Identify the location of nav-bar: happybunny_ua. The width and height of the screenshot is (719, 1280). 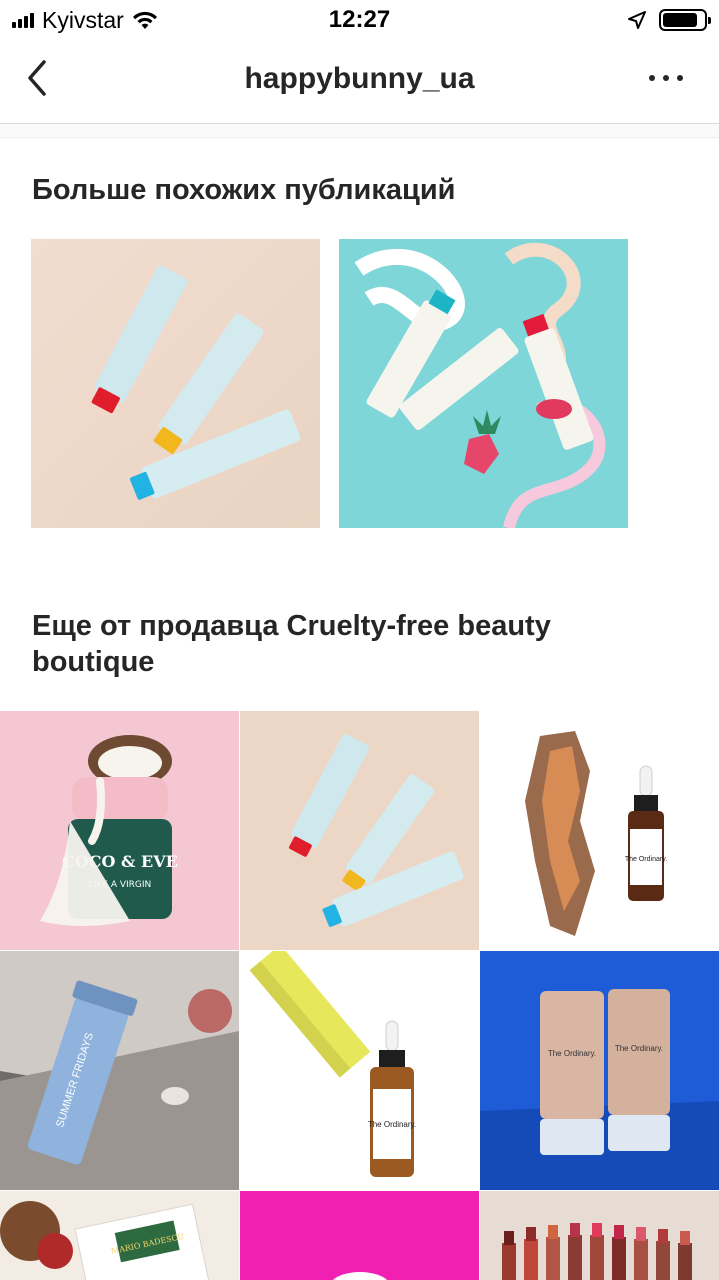
(359, 82).